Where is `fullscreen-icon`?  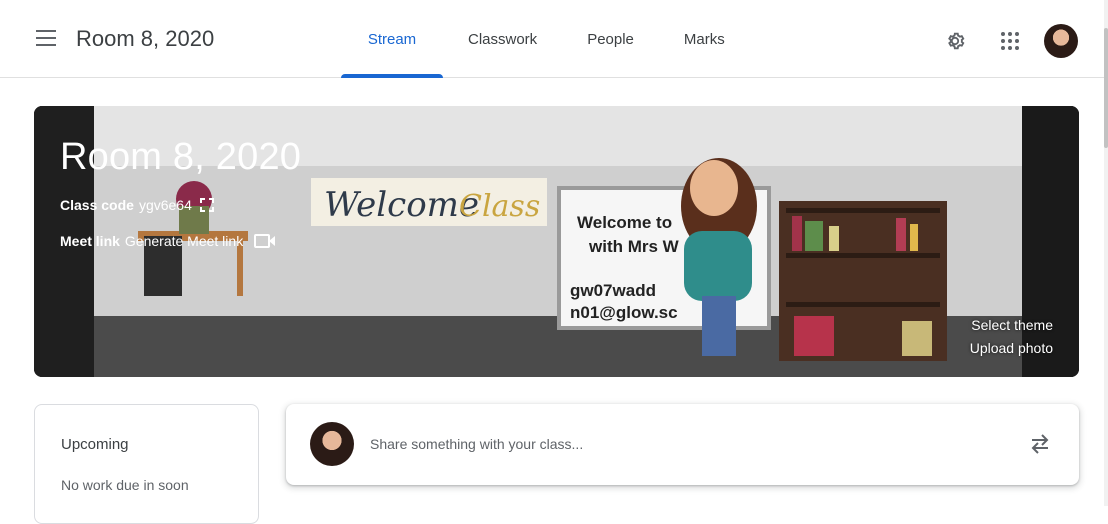 fullscreen-icon is located at coordinates (206, 205).